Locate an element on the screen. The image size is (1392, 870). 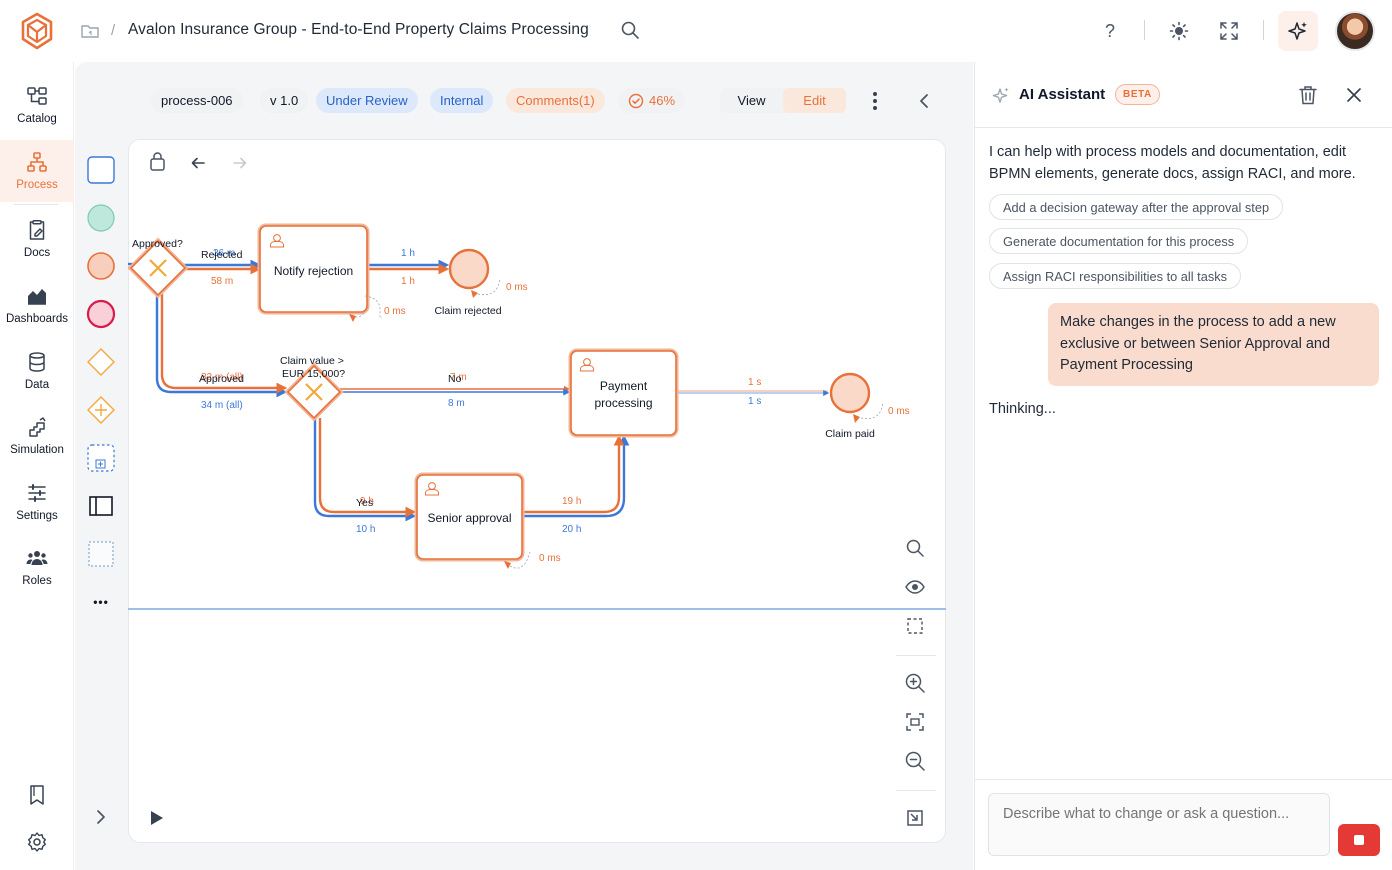
eye-icon is located at coordinates (915, 587).